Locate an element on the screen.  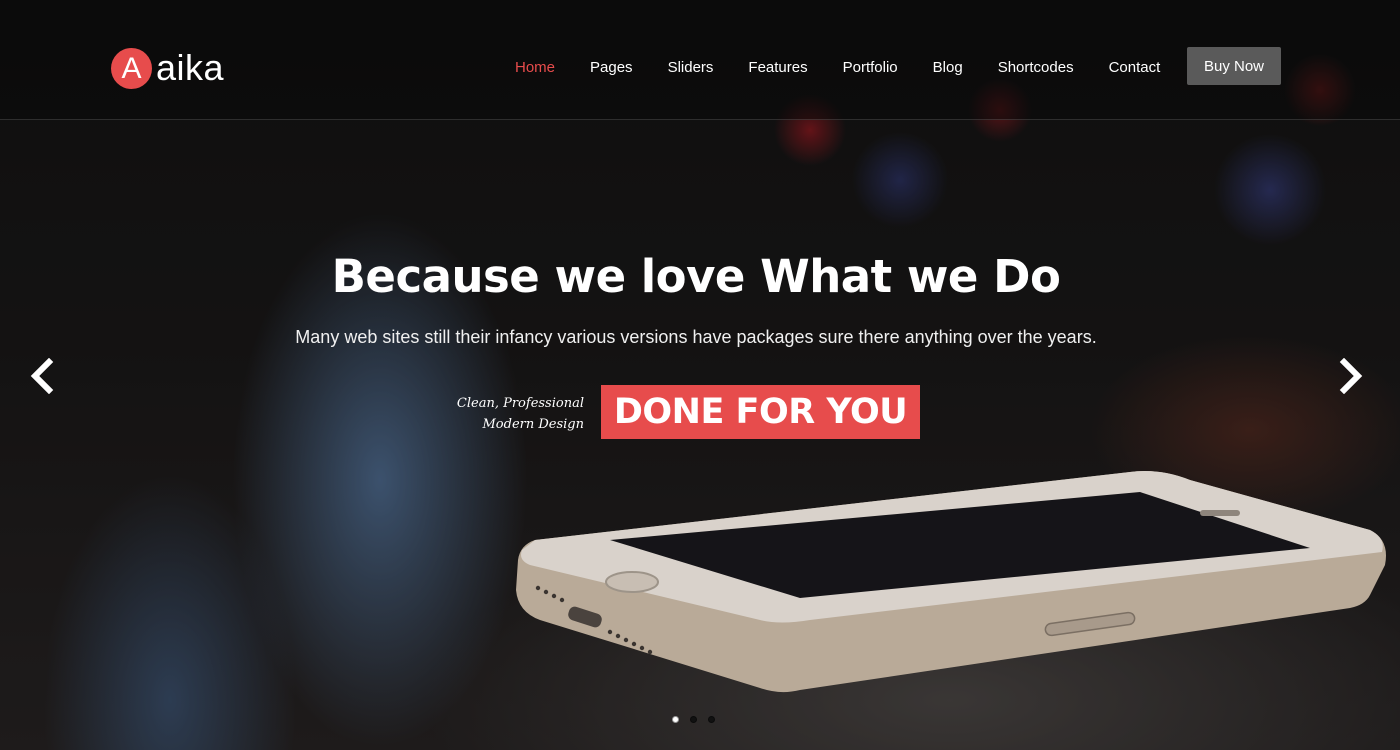
nav-item-contact: Contact is located at coordinates (1135, 67).